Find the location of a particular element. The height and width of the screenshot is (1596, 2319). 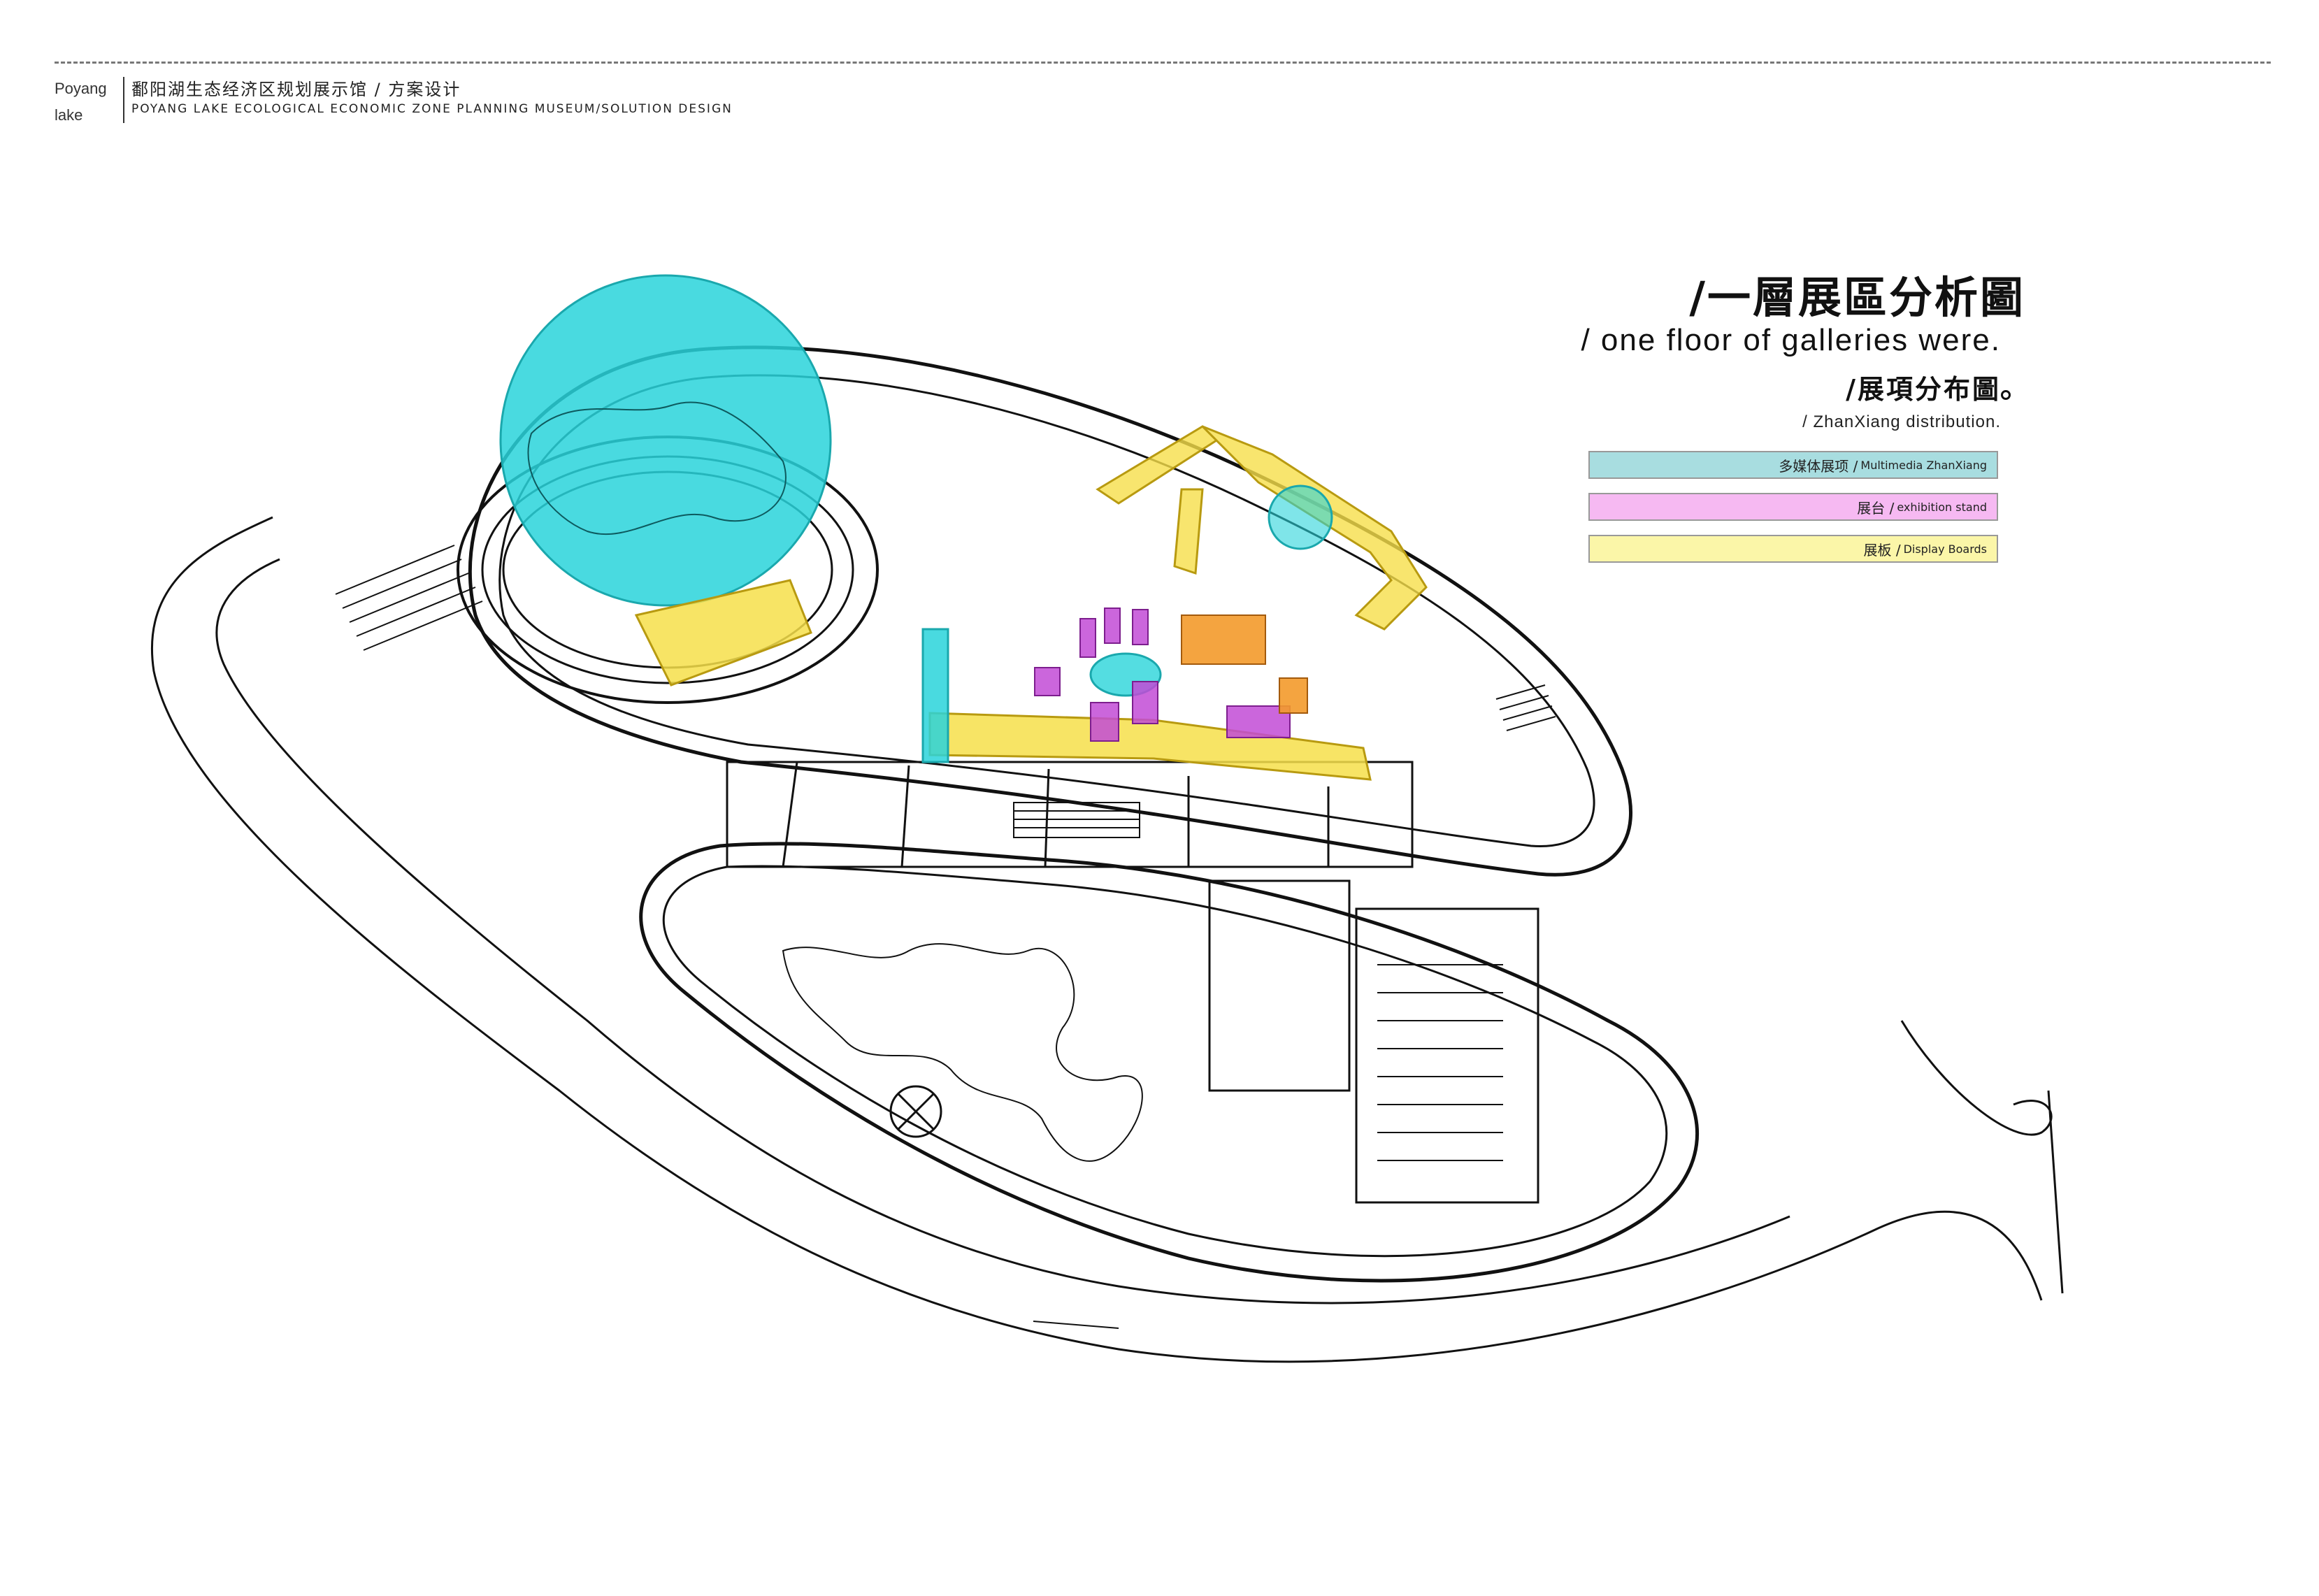

legend-label-cn: 展台 / is located at coordinates (1876, 508).